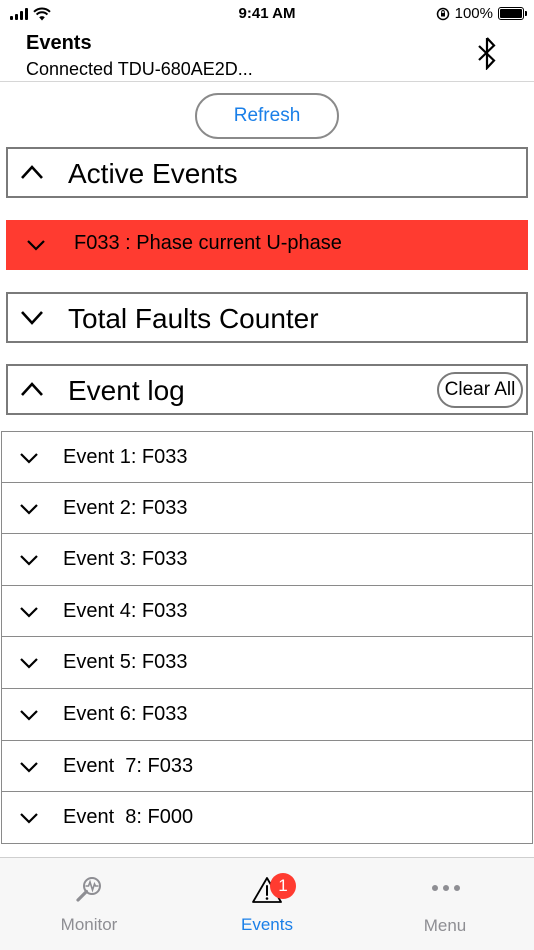  What do you see at coordinates (193, 318) in the screenshot?
I see `total-faults-title: Total Faults Counter` at bounding box center [193, 318].